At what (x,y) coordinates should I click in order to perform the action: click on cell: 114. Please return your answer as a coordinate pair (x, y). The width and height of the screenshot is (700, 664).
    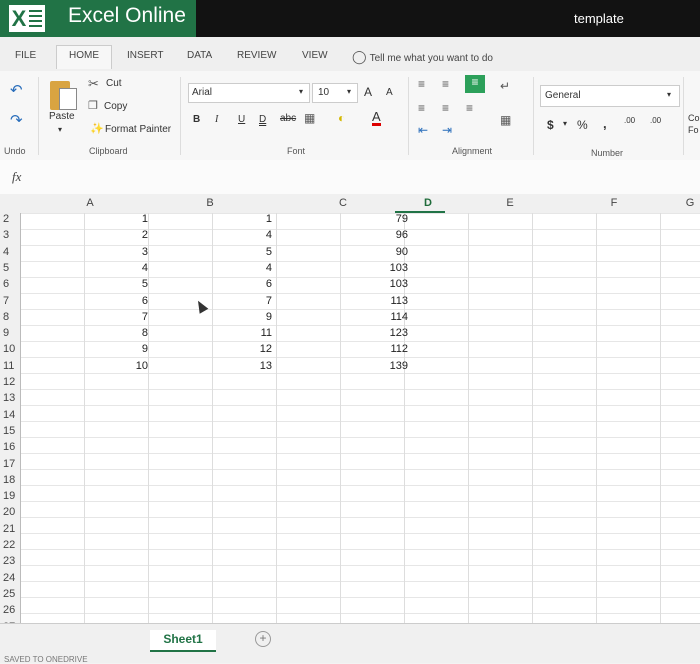
    Looking at the image, I should click on (388, 317).